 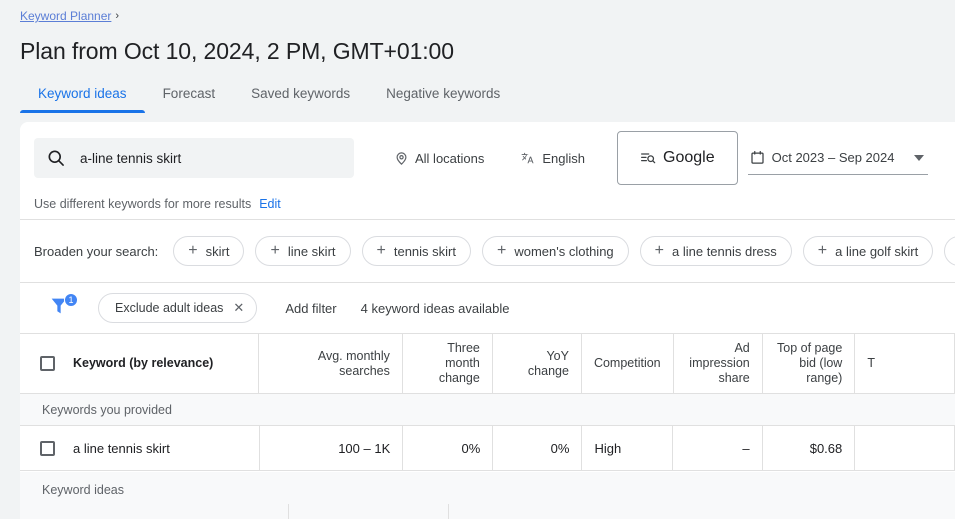 What do you see at coordinates (448, 363) in the screenshot?
I see `table-header-three-month-change: Three month change` at bounding box center [448, 363].